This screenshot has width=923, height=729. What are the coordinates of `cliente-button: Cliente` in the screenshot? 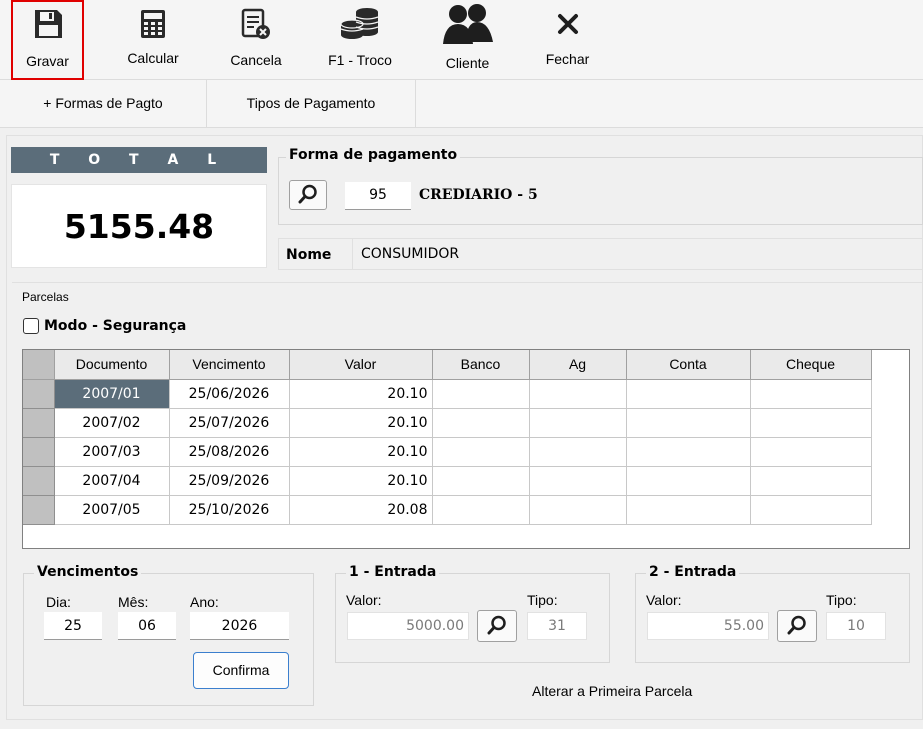 It's located at (467, 40).